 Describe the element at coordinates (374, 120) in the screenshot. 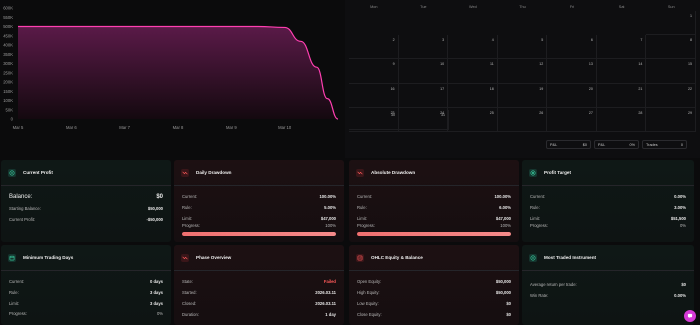

I see `calendar-day: 30` at that location.